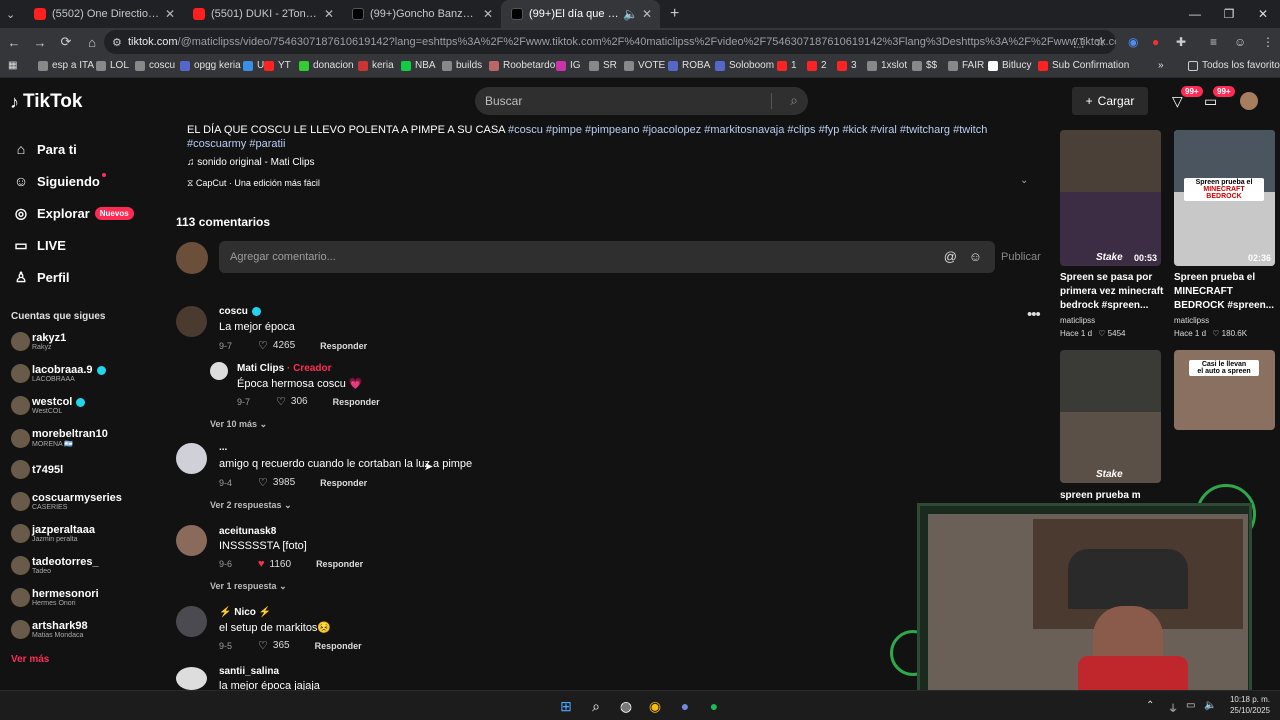 The width and height of the screenshot is (1280, 720). I want to click on comment-username: Mati Clips · Creador, so click(284, 368).